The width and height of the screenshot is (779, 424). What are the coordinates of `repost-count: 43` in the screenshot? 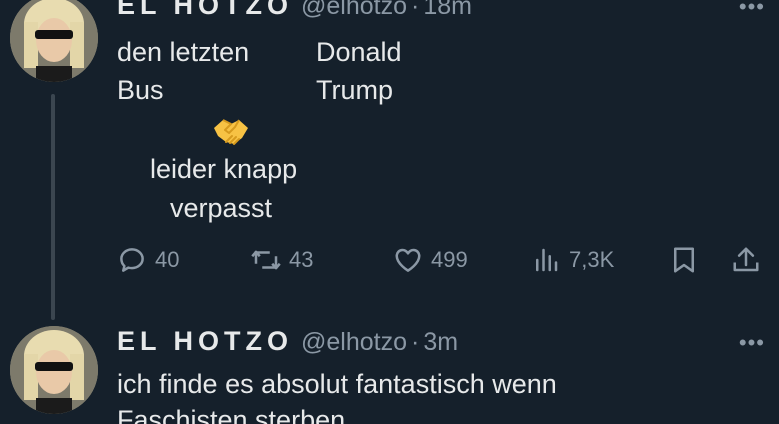 It's located at (301, 259).